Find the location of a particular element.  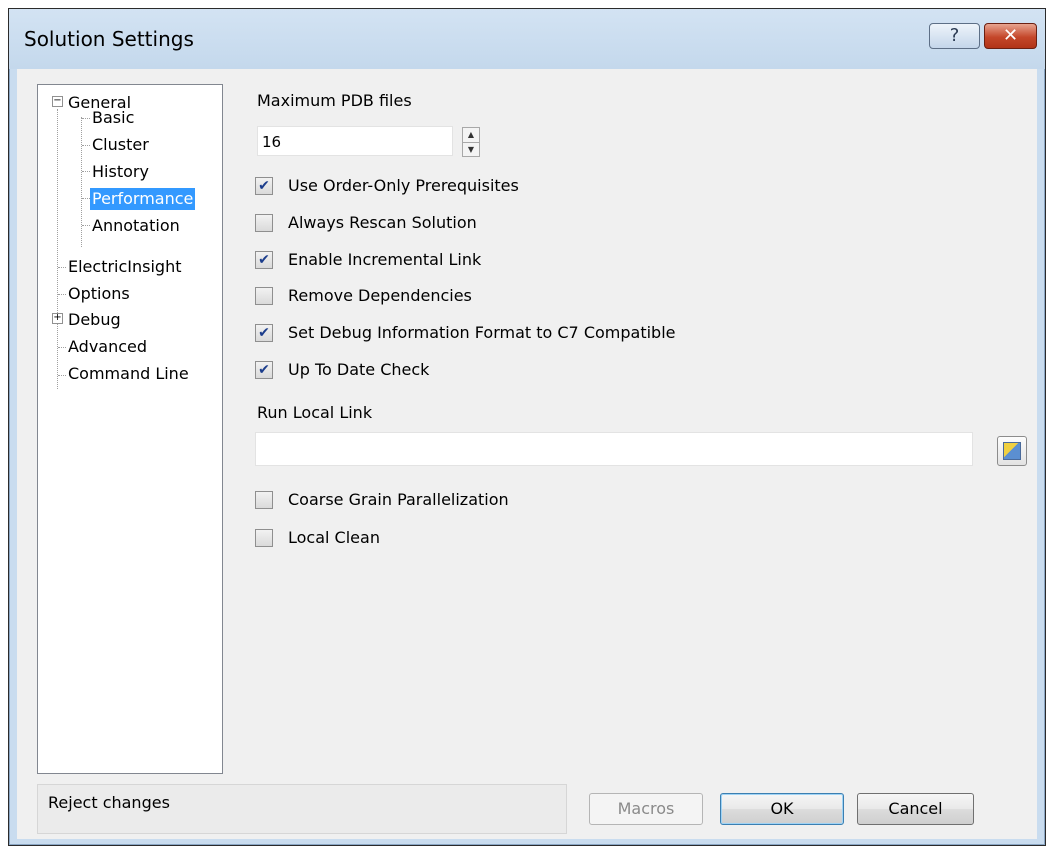

dialog-title: Solution Settings is located at coordinates (109, 39).